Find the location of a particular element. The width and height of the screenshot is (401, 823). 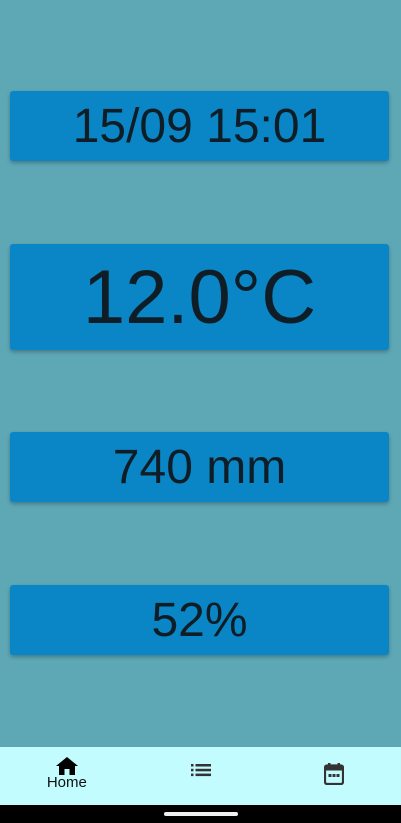

pressure-value: 740 mm is located at coordinates (199, 467).